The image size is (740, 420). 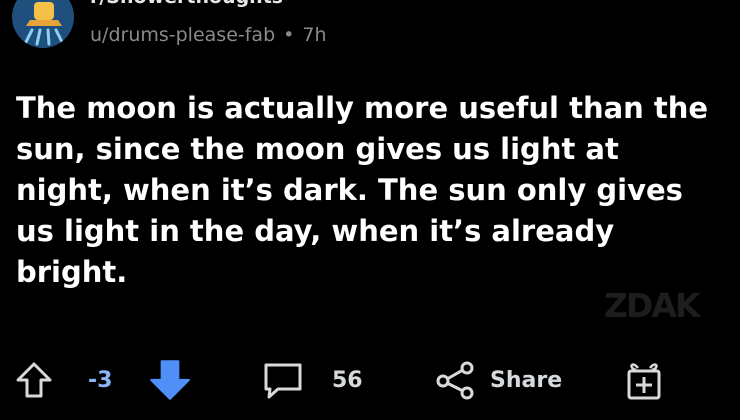 What do you see at coordinates (186, 4) in the screenshot?
I see `subreddit-name: r/Showerthoughts` at bounding box center [186, 4].